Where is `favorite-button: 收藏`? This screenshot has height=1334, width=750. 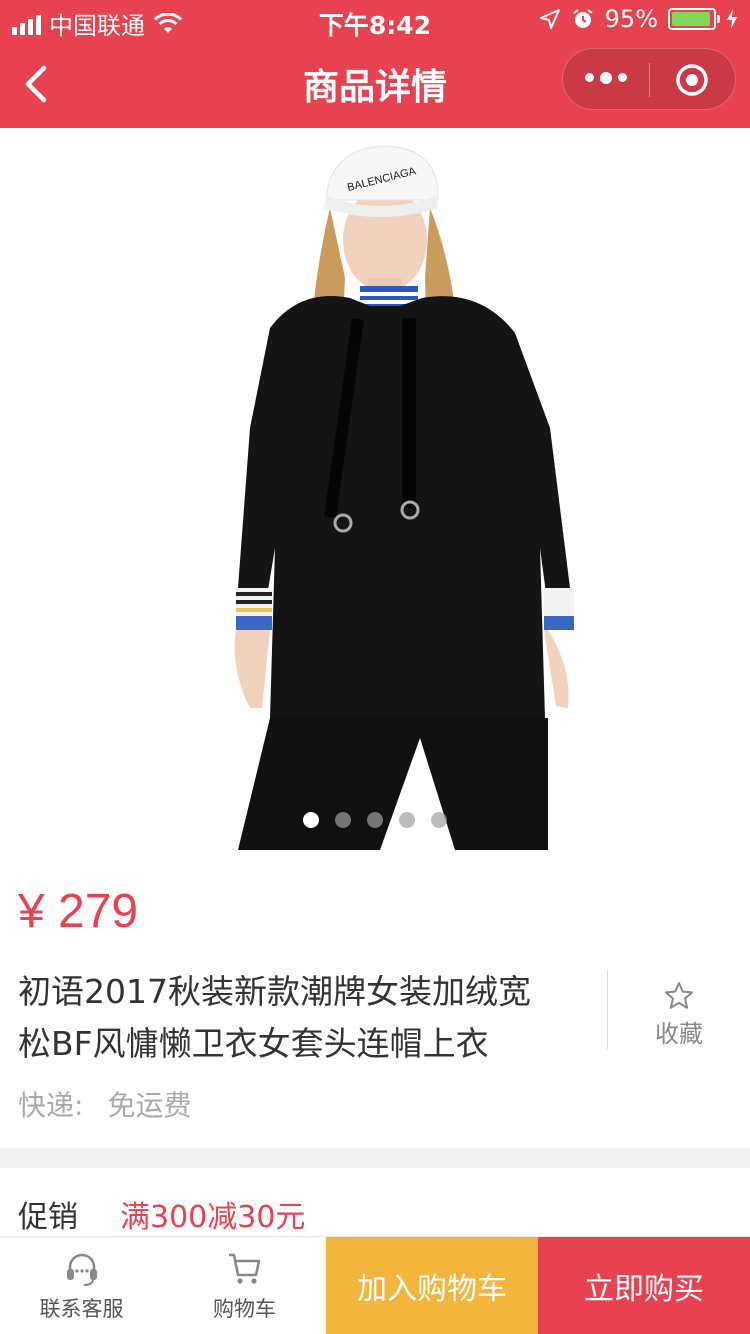
favorite-button: 收藏 is located at coordinates (678, 1010).